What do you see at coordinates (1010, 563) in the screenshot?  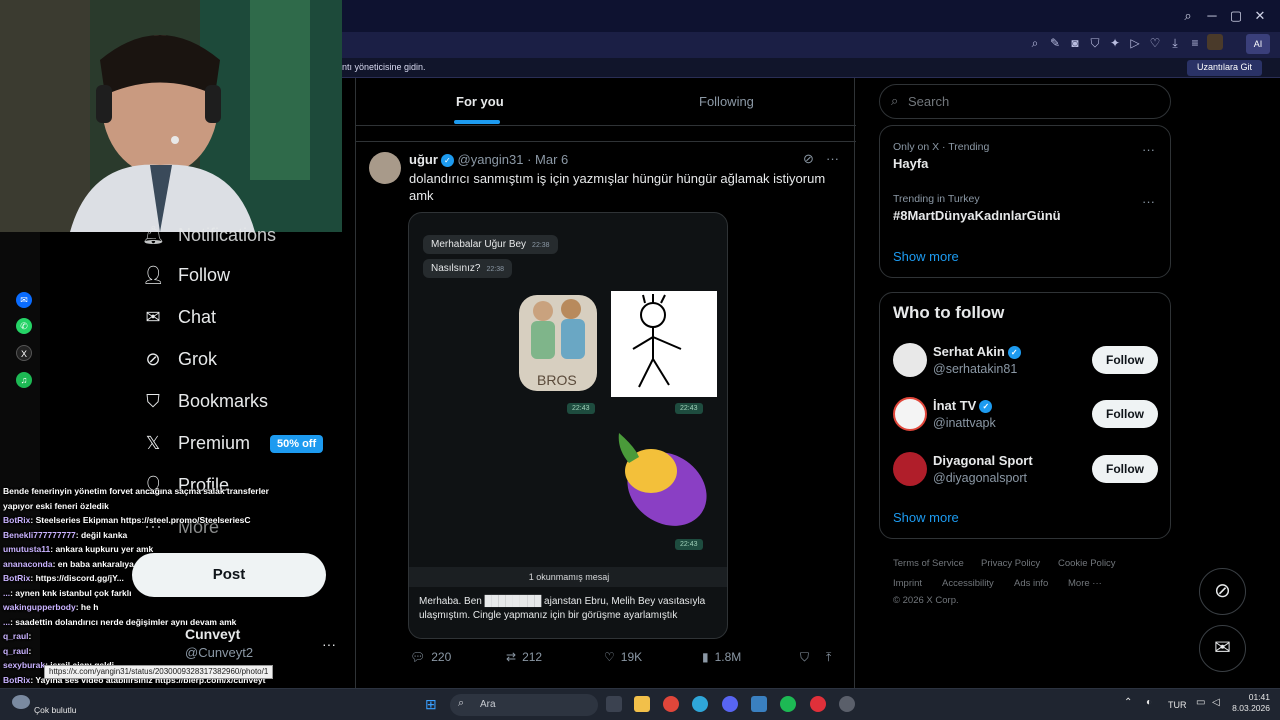 I see `footer-link: Privacy Policy` at bounding box center [1010, 563].